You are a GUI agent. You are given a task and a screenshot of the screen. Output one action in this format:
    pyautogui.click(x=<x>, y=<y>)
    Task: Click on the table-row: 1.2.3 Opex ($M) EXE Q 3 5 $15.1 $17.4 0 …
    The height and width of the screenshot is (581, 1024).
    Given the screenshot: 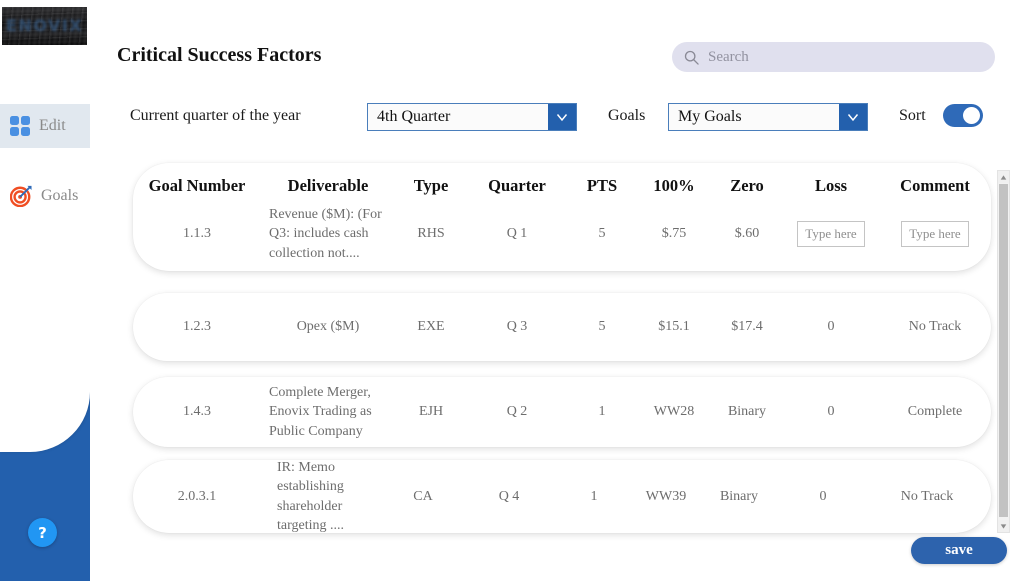 What is the action you would take?
    pyautogui.click(x=562, y=327)
    